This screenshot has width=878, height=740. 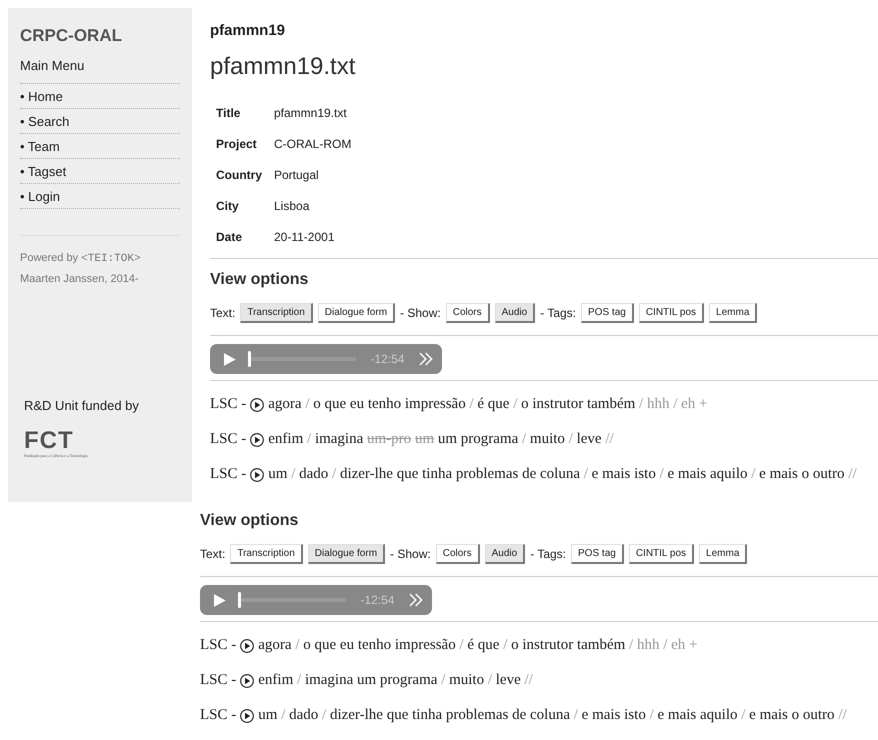 What do you see at coordinates (100, 146) in the screenshot?
I see `menu-link: • Team` at bounding box center [100, 146].